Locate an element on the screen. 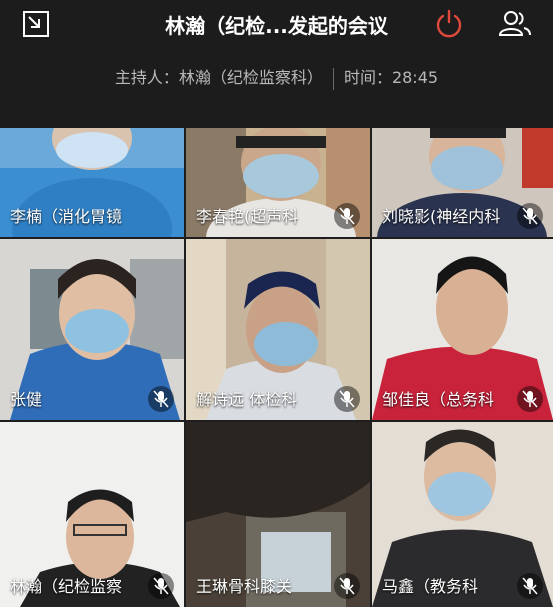  leave-meeting-button is located at coordinates (449, 23).